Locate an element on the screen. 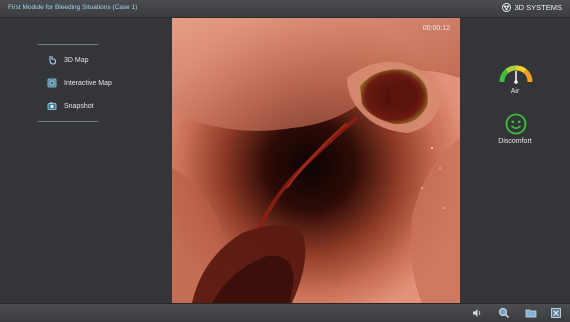  sidebar-item-3d-map: 3D Map is located at coordinates (68, 60).